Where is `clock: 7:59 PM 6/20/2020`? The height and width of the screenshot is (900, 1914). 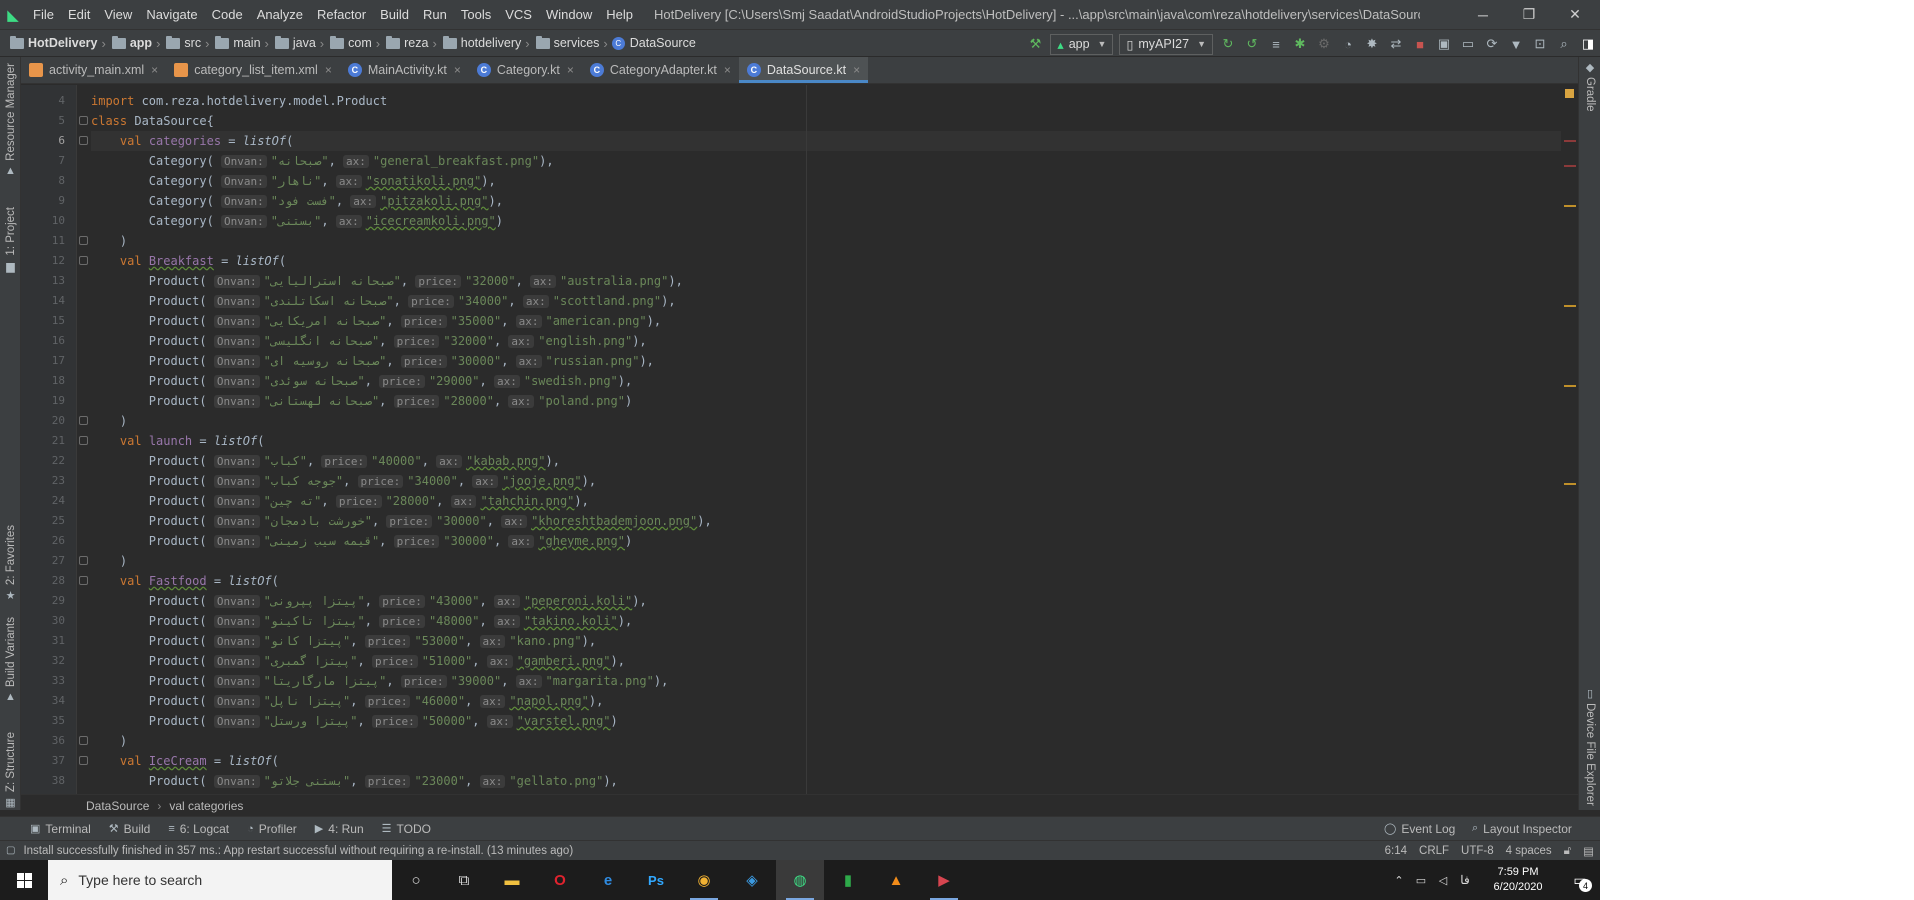 clock: 7:59 PM 6/20/2020 is located at coordinates (1518, 880).